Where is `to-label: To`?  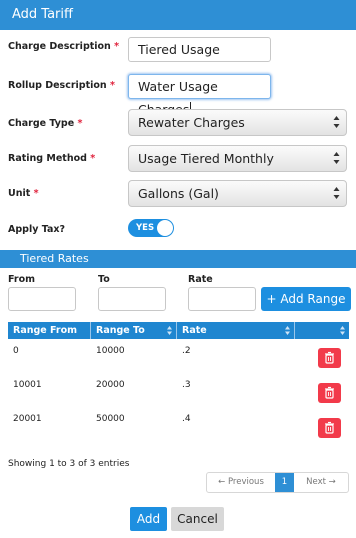 to-label: To is located at coordinates (104, 279).